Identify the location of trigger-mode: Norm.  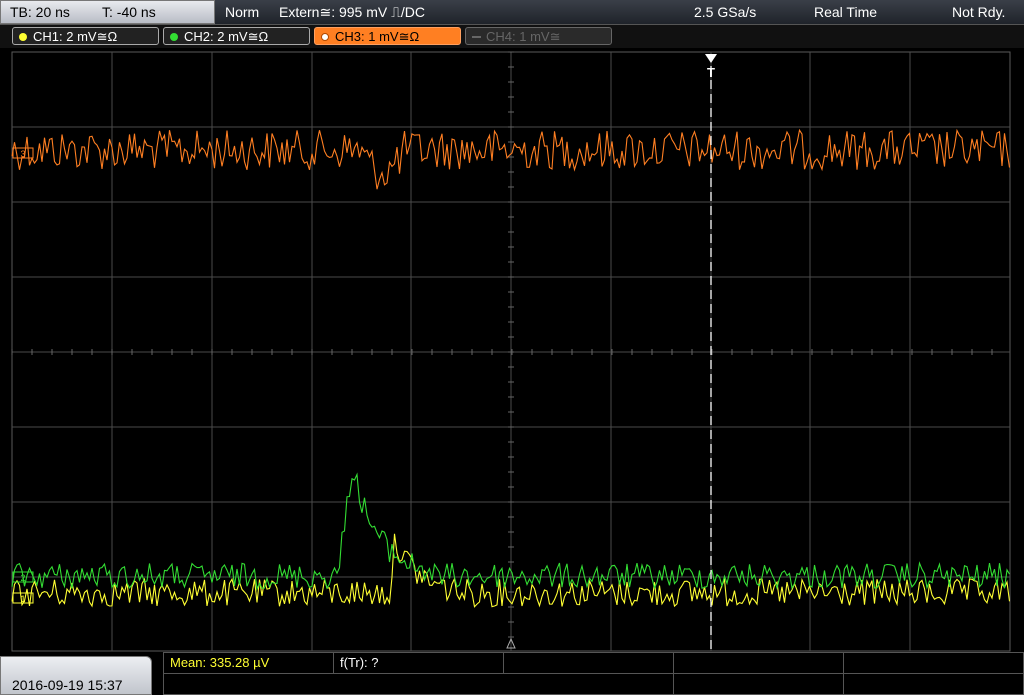
(242, 12).